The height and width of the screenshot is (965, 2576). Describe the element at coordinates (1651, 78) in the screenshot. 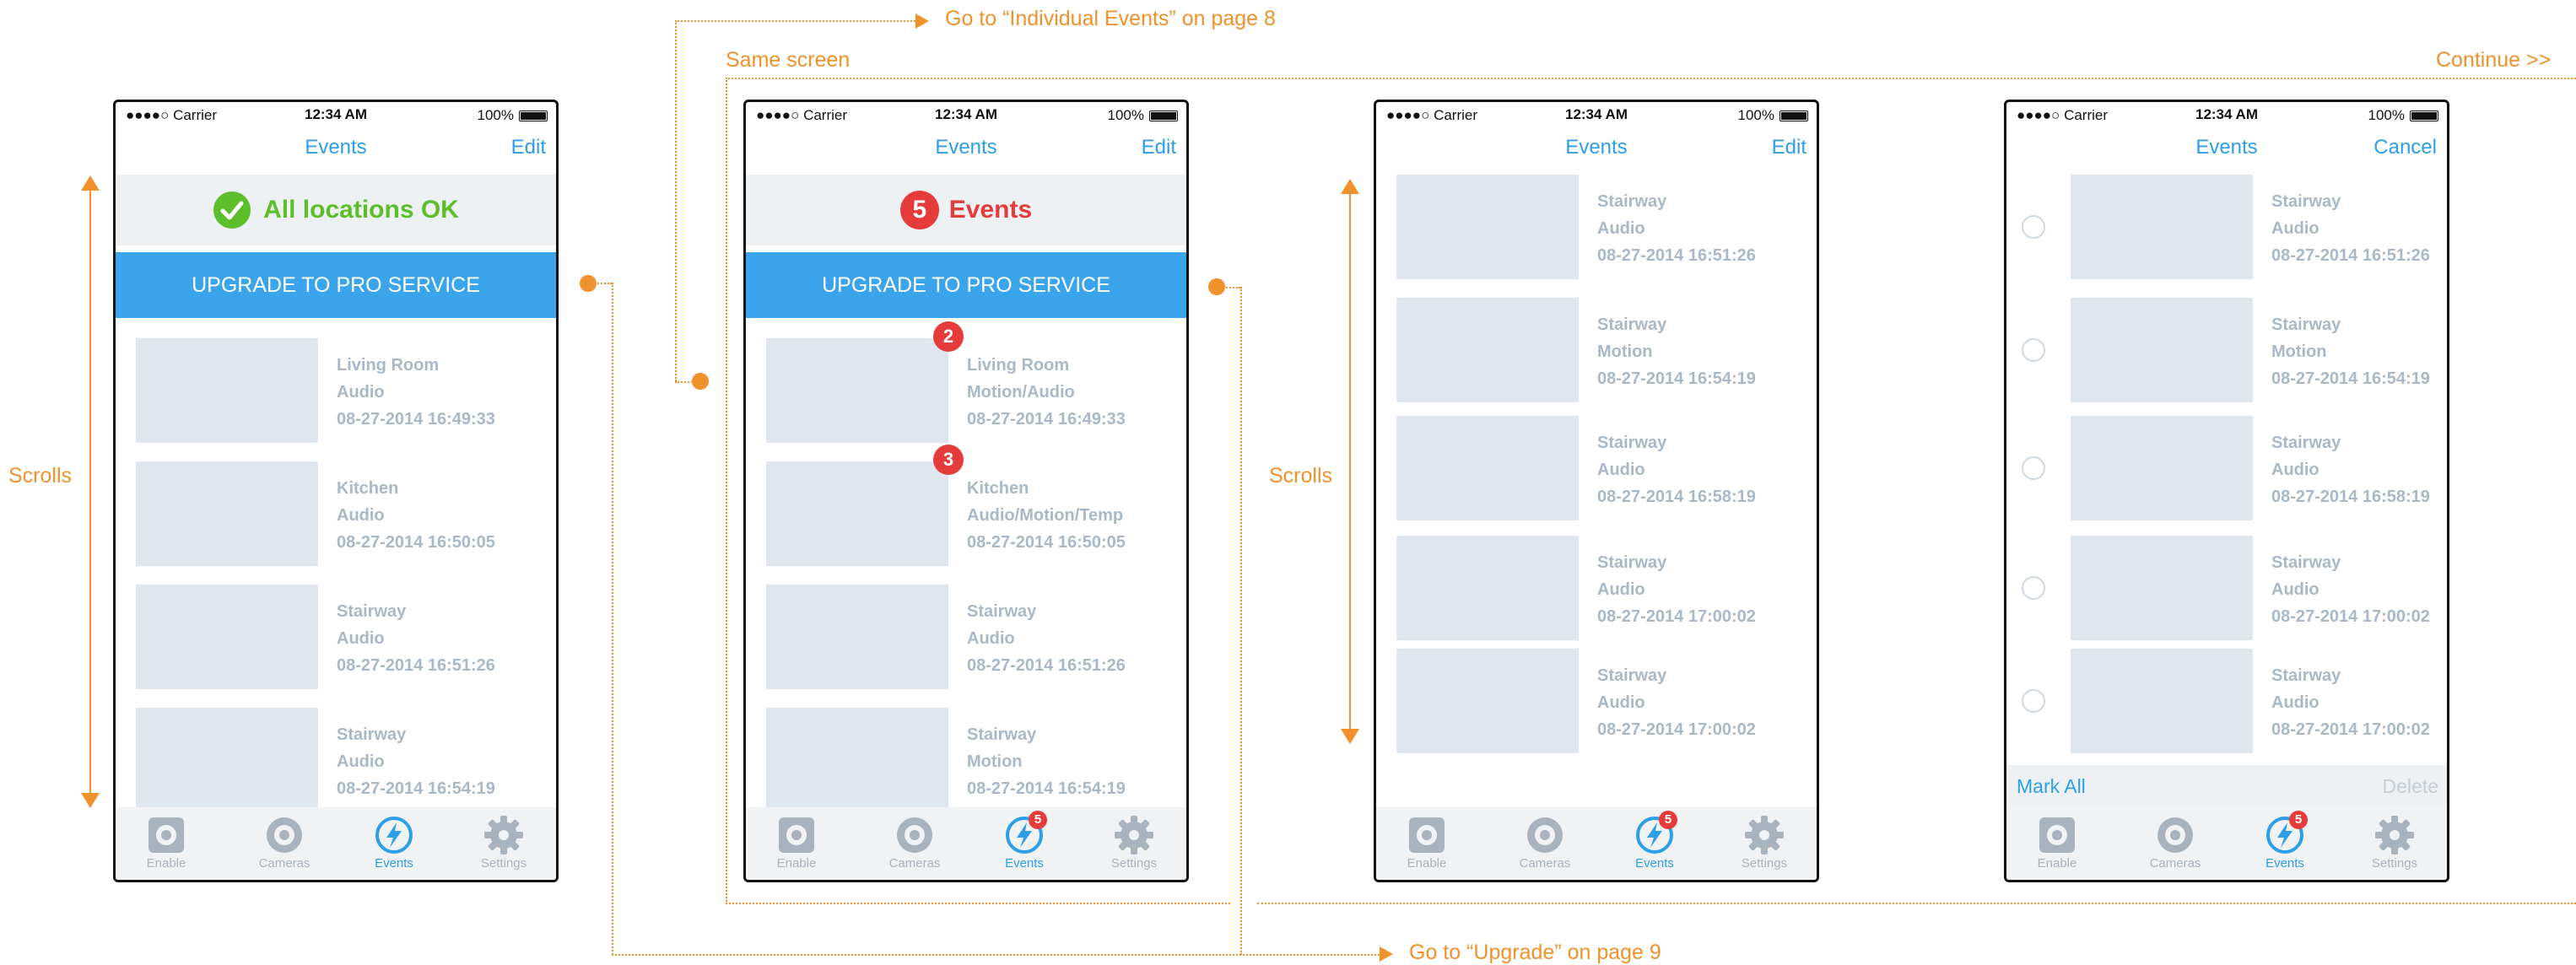

I see `same-screen-bracket` at that location.